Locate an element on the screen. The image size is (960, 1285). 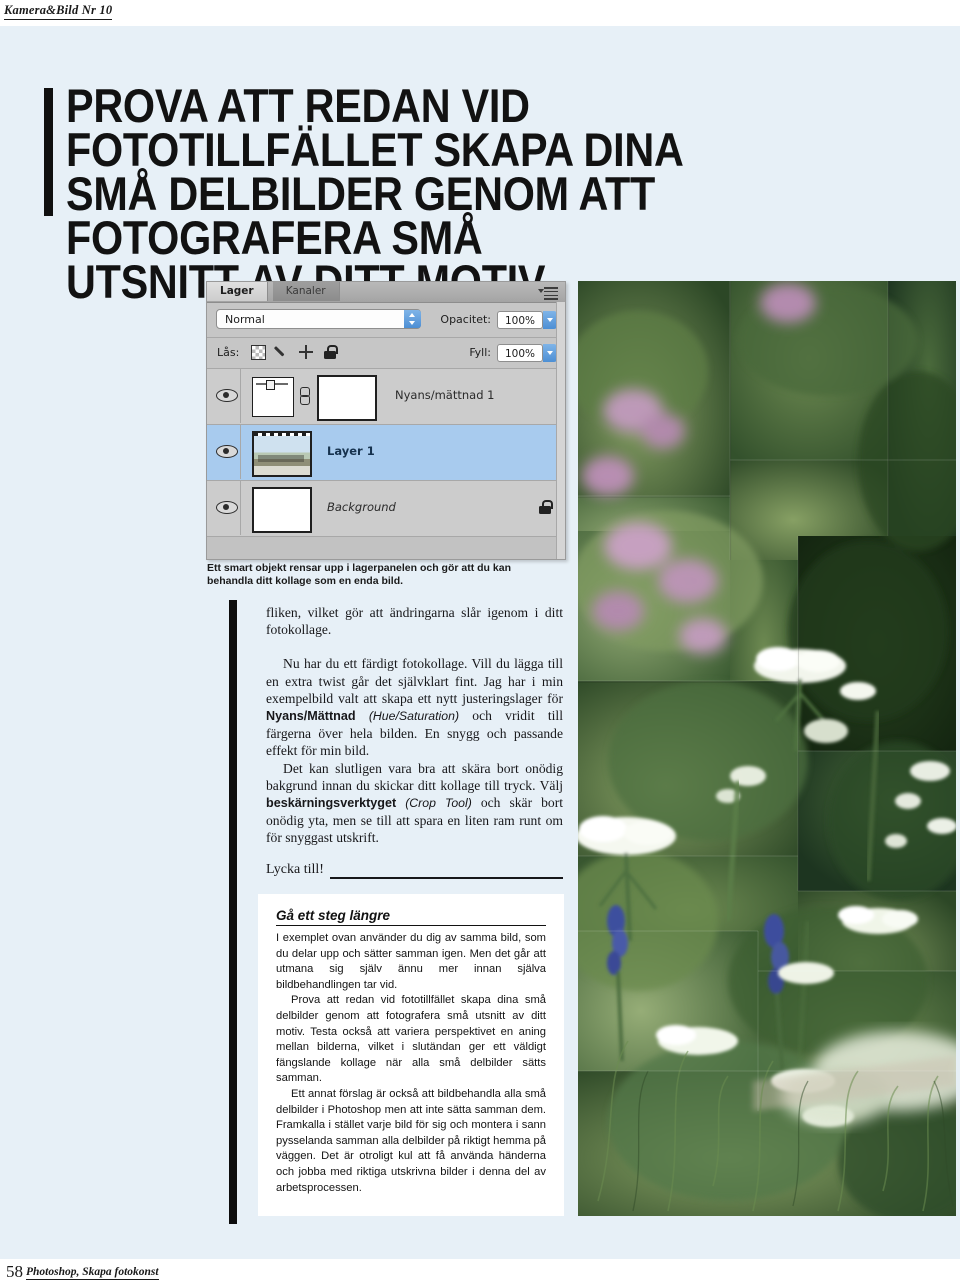
layer-row-adjustment: Nyans/mättnad 1 is located at coordinates (386, 397).